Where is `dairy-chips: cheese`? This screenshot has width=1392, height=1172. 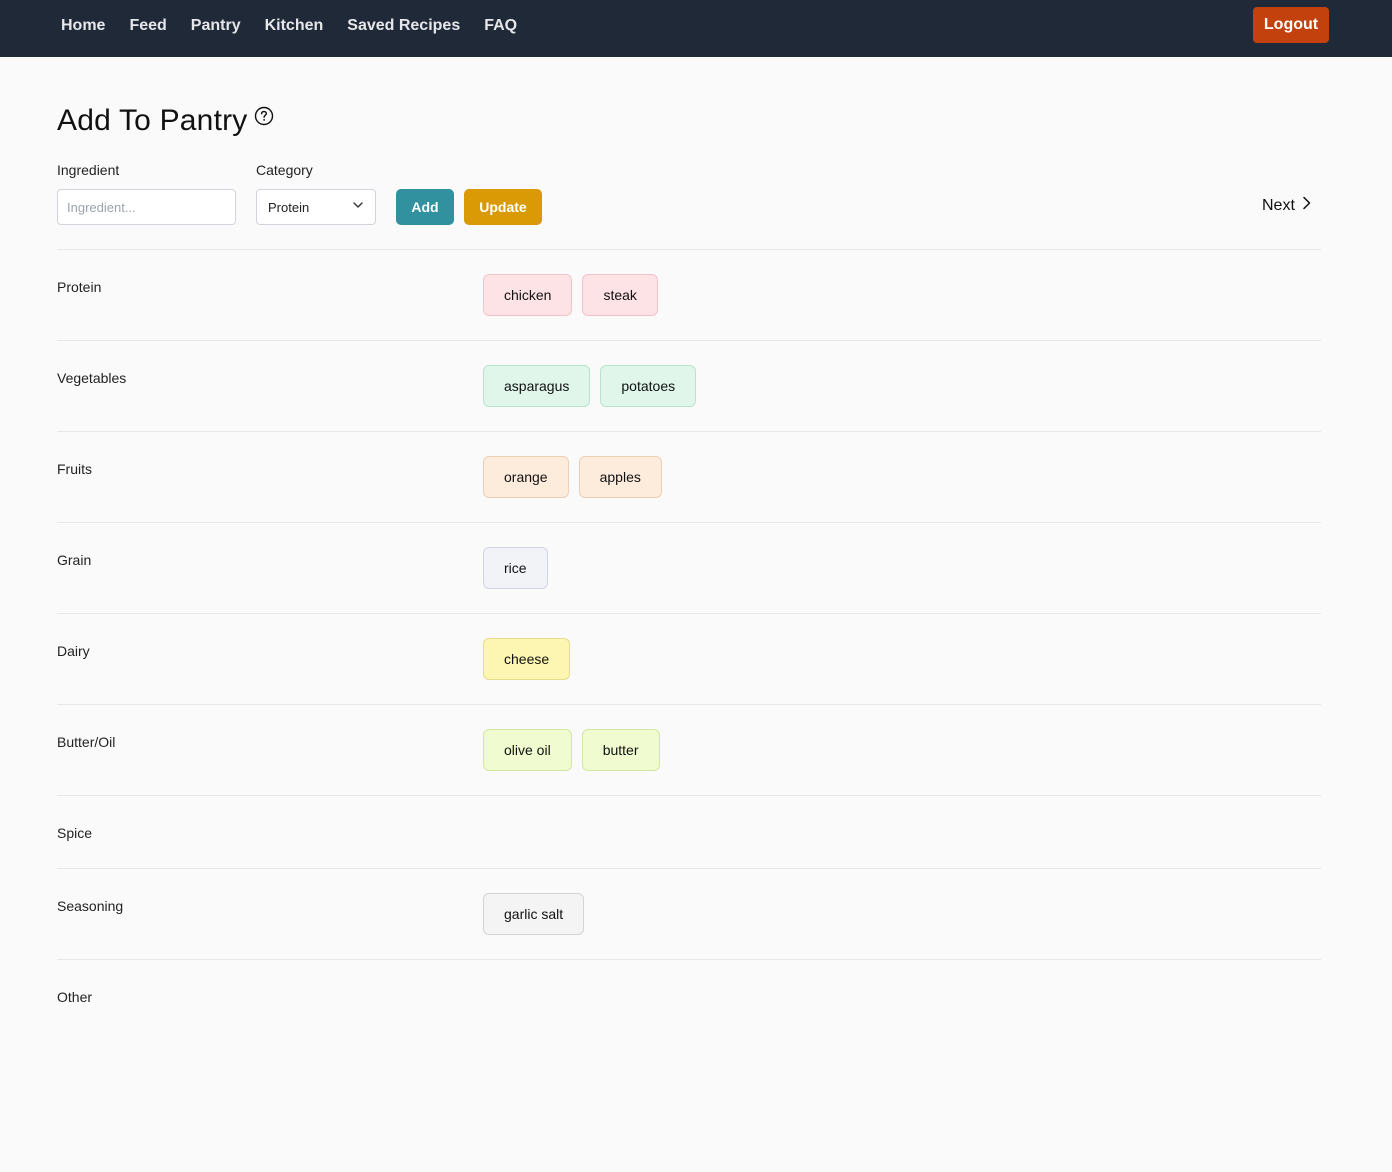 dairy-chips: cheese is located at coordinates (527, 659).